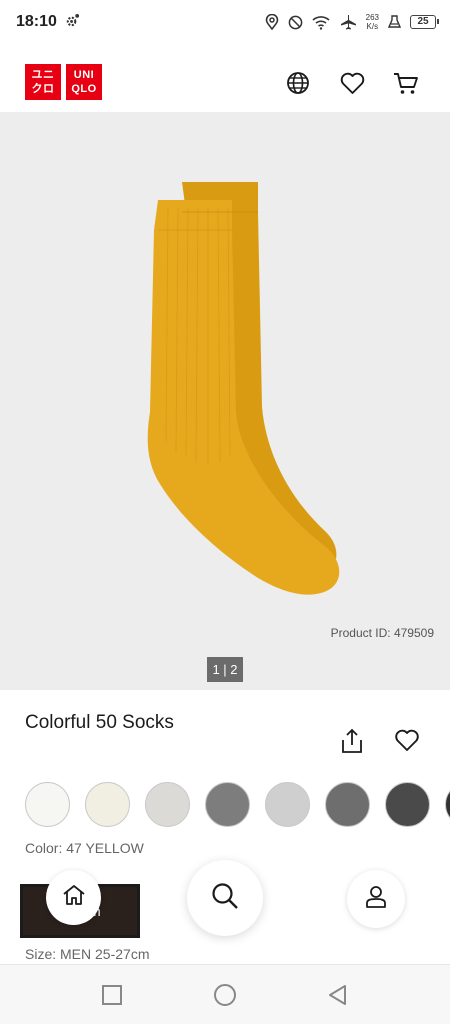 The width and height of the screenshot is (450, 1024). Describe the element at coordinates (424, 22) in the screenshot. I see `battery-indicator: 25` at that location.